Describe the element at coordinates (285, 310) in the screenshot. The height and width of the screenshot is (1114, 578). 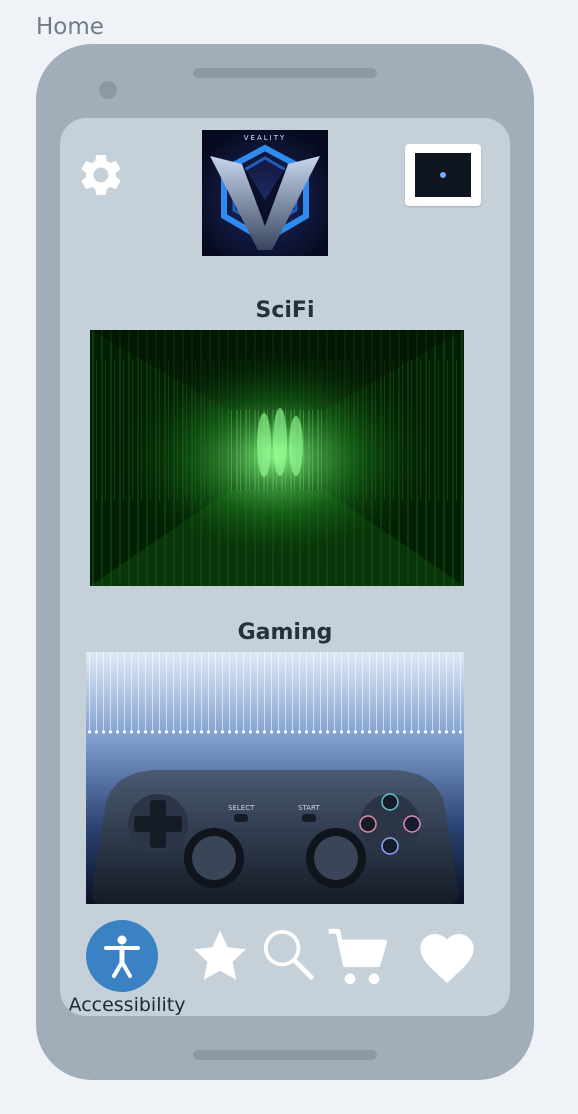
I see `category-title-scifi: SciFi` at that location.